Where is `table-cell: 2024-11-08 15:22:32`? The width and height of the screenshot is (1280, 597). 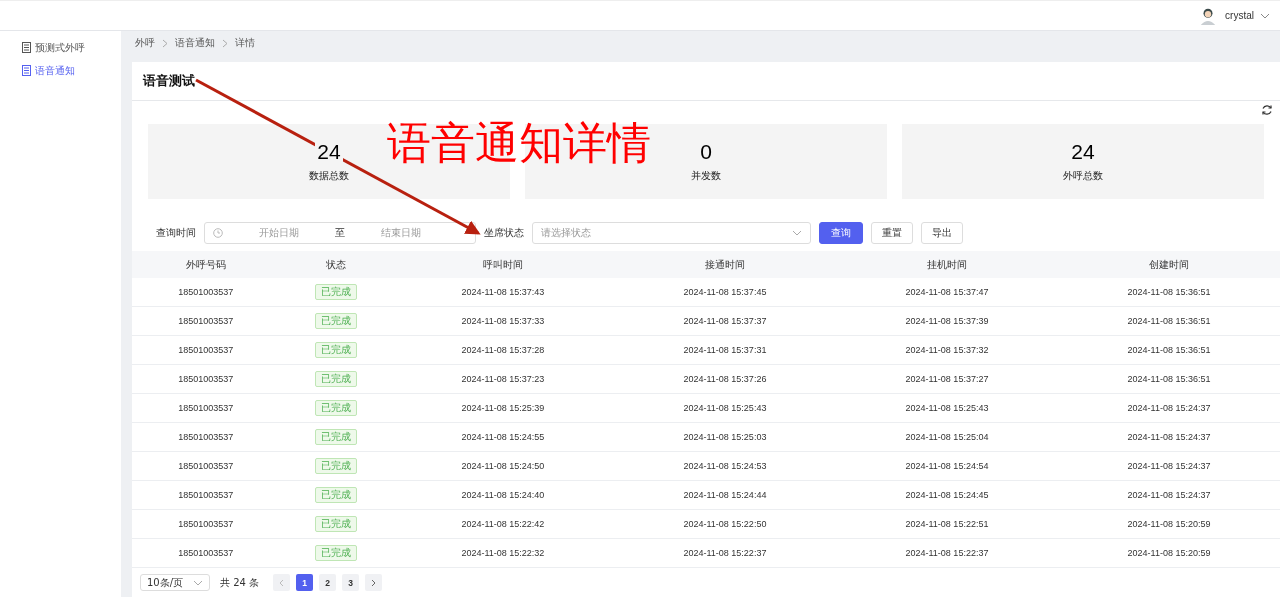 table-cell: 2024-11-08 15:22:32 is located at coordinates (503, 553).